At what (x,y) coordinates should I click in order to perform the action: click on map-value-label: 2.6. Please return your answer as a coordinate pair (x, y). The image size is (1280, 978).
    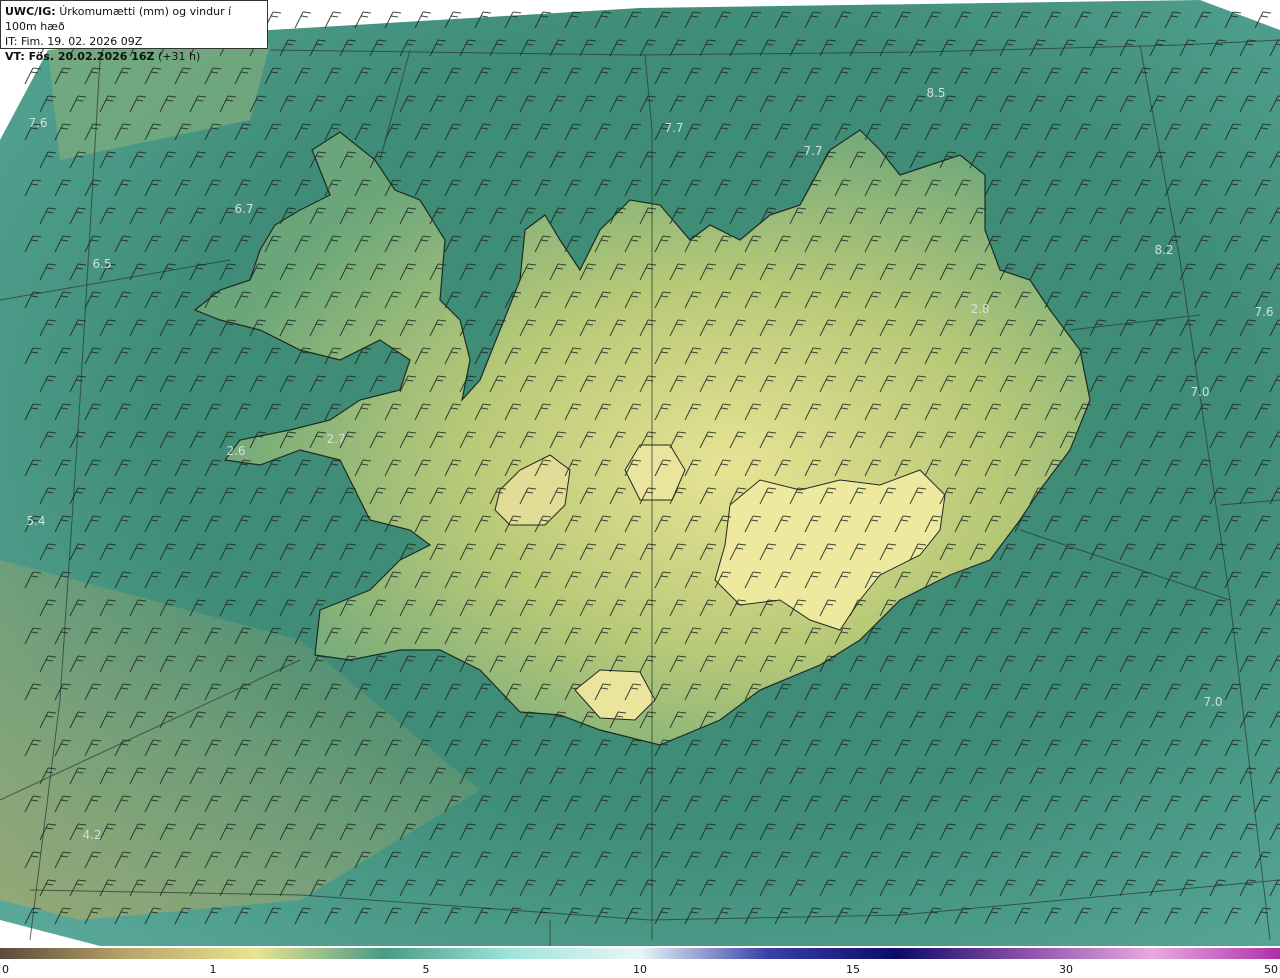
    Looking at the image, I should click on (235, 451).